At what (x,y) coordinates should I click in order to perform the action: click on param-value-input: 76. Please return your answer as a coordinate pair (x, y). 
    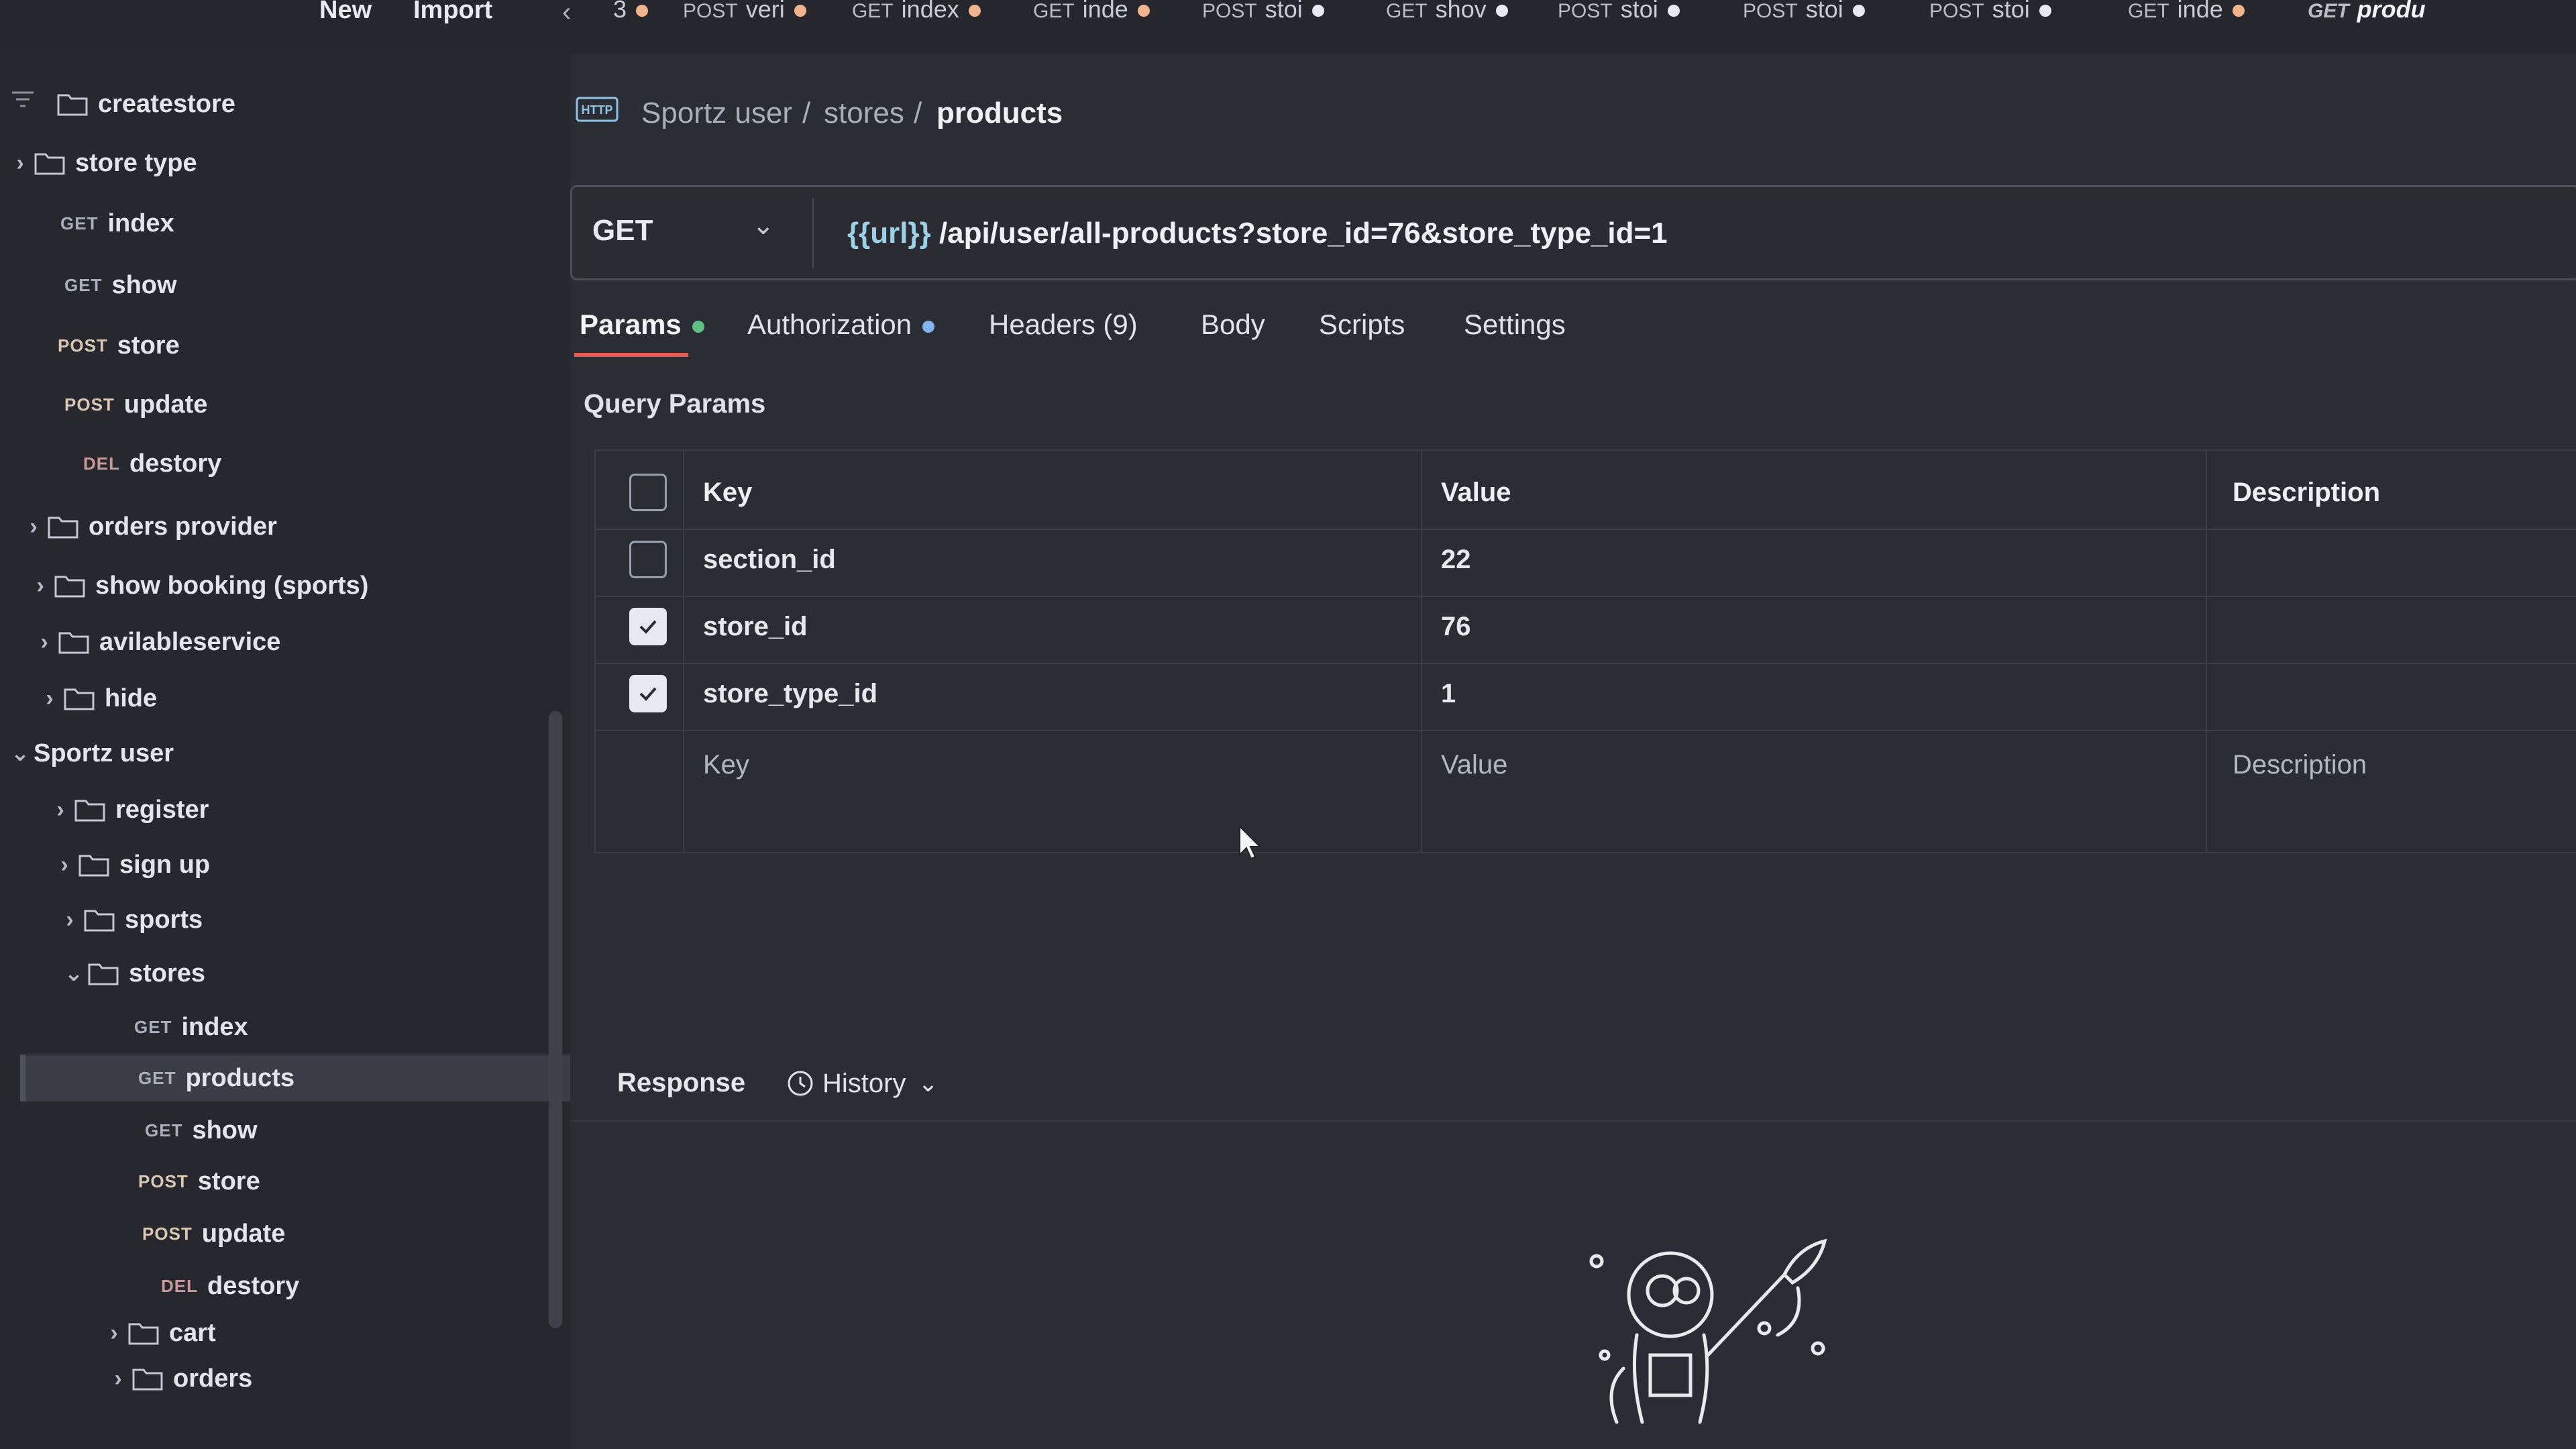
    Looking at the image, I should click on (1456, 627).